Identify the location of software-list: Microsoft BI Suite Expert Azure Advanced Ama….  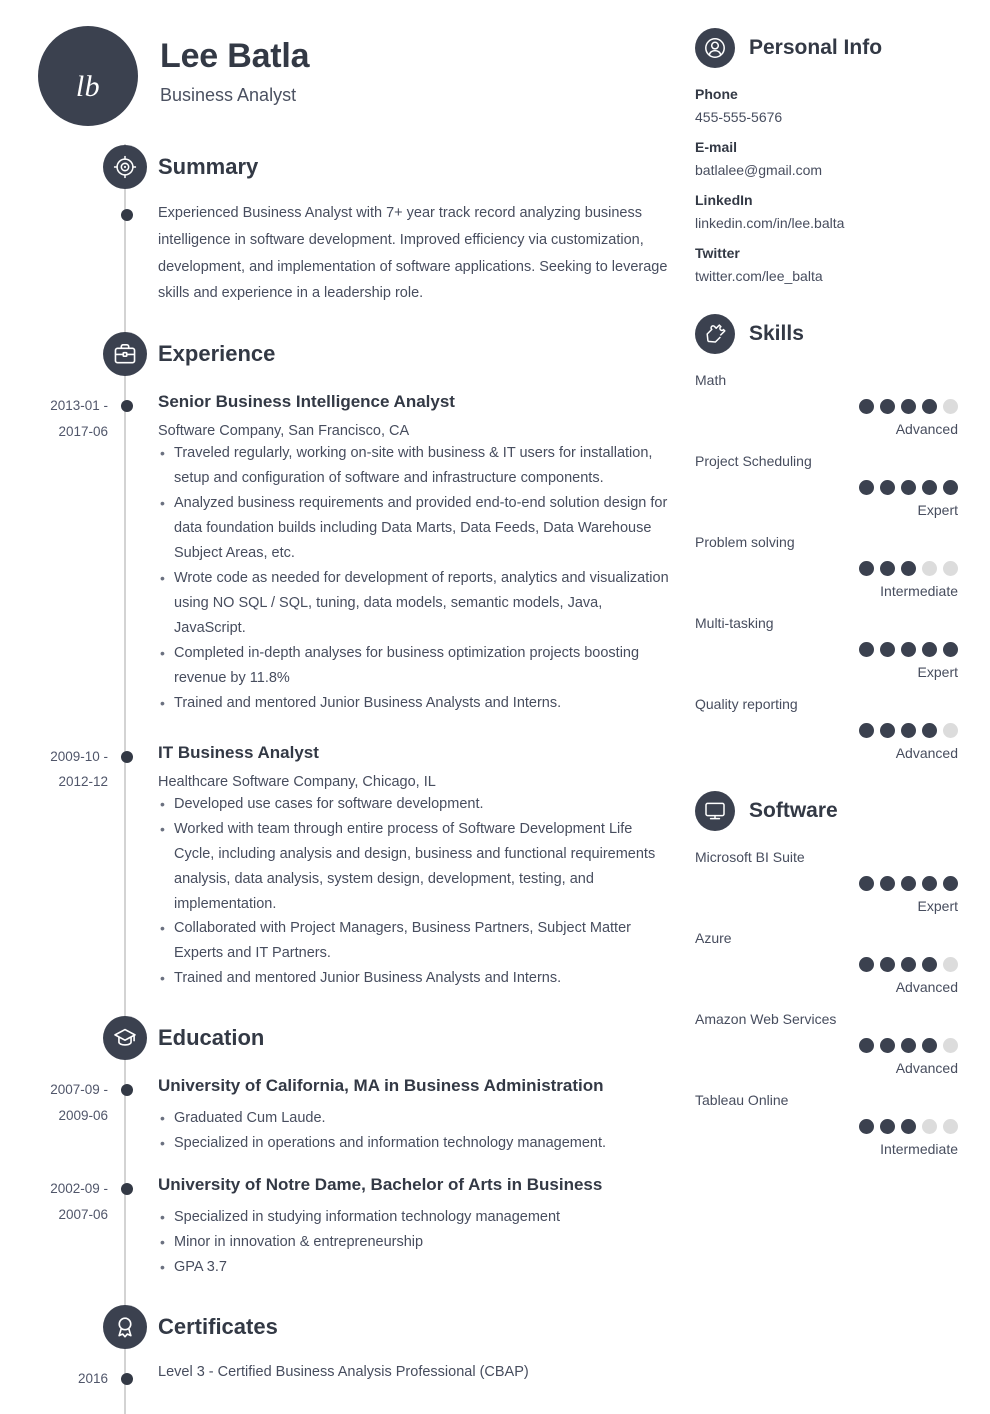
(828, 1003).